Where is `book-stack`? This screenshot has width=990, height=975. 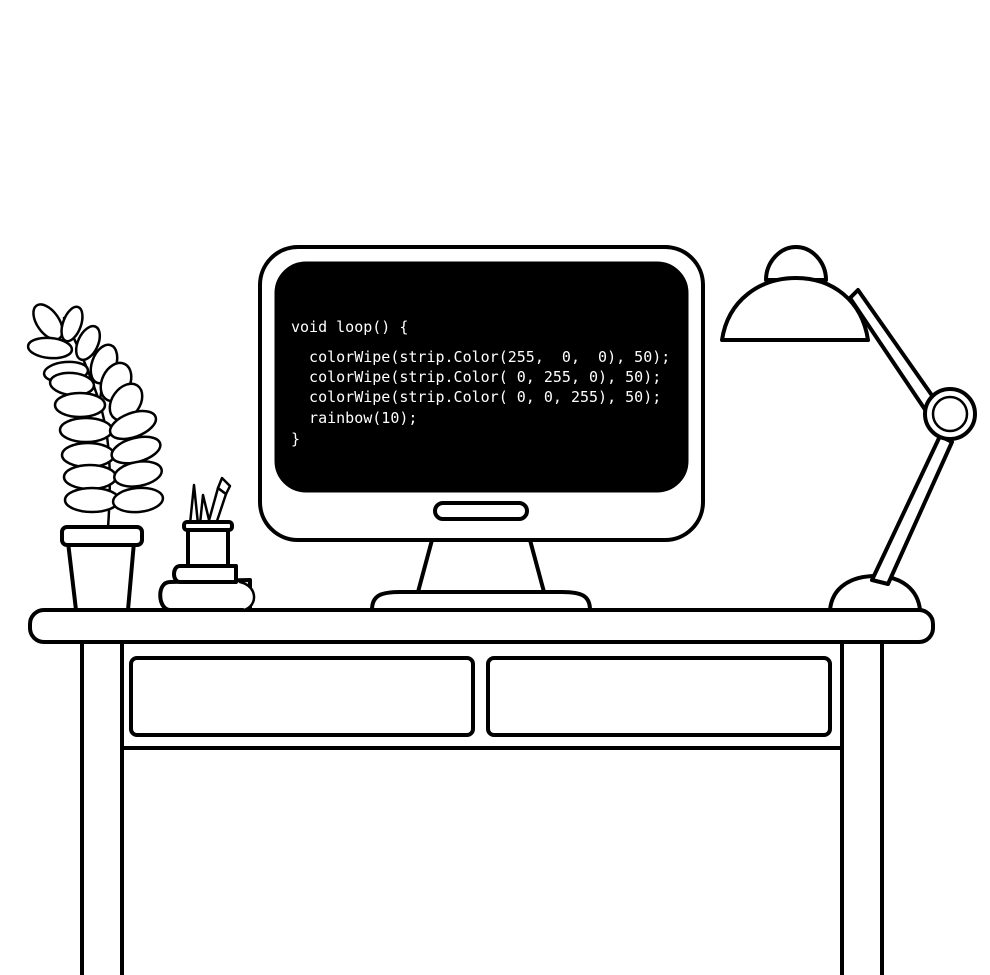
book-stack is located at coordinates (207, 588).